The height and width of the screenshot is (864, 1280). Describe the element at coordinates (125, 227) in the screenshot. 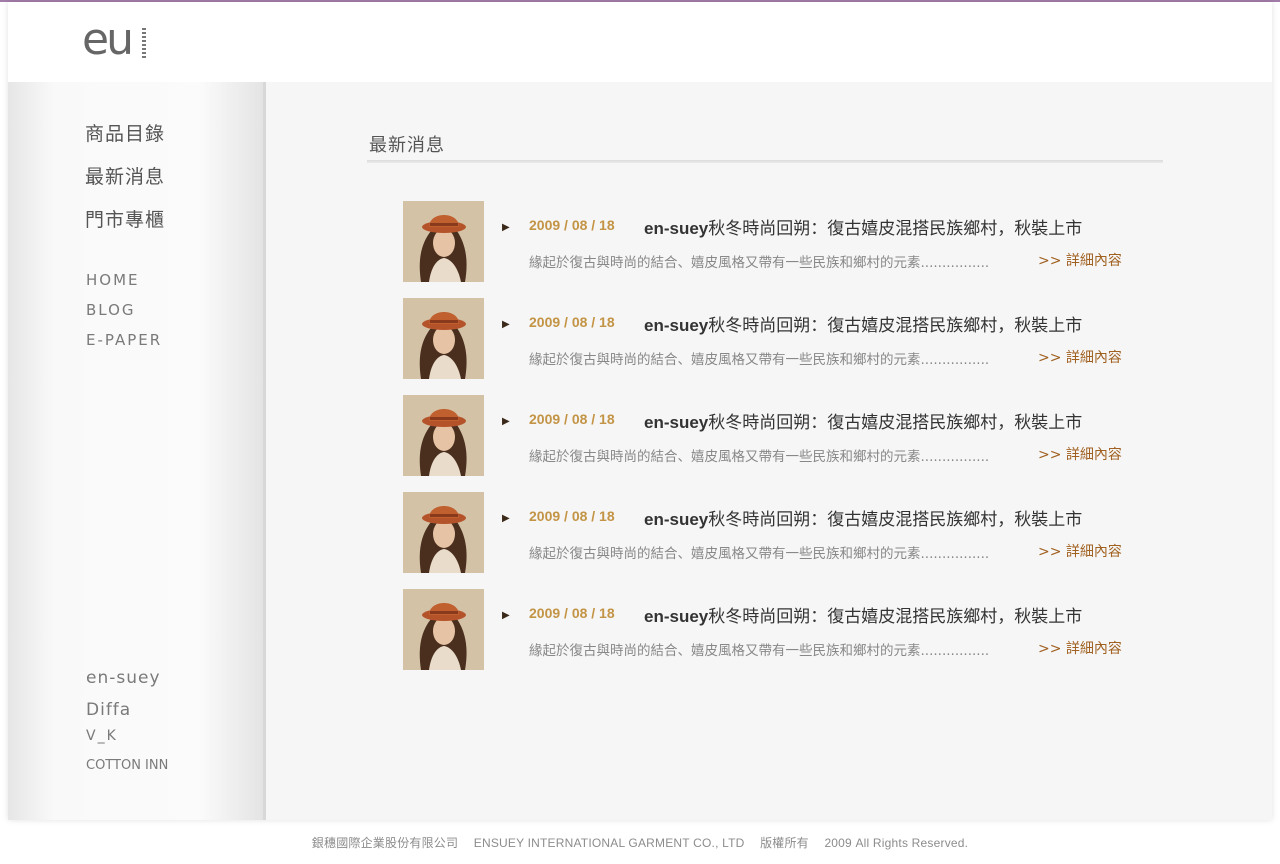

I see `nav-item-stores: 門市專櫃` at that location.